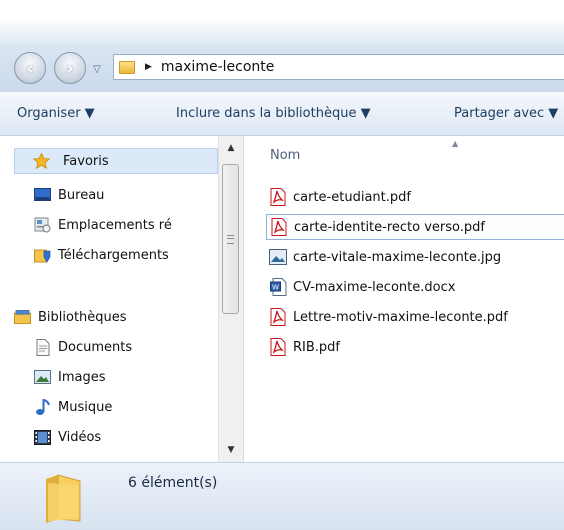  I want to click on file-row-selected: carte-identite-recto verso.pdf, so click(415, 227).